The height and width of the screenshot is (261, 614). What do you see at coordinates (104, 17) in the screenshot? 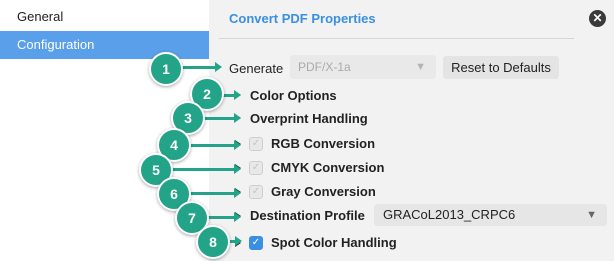
I see `sidebar-item-general: General` at bounding box center [104, 17].